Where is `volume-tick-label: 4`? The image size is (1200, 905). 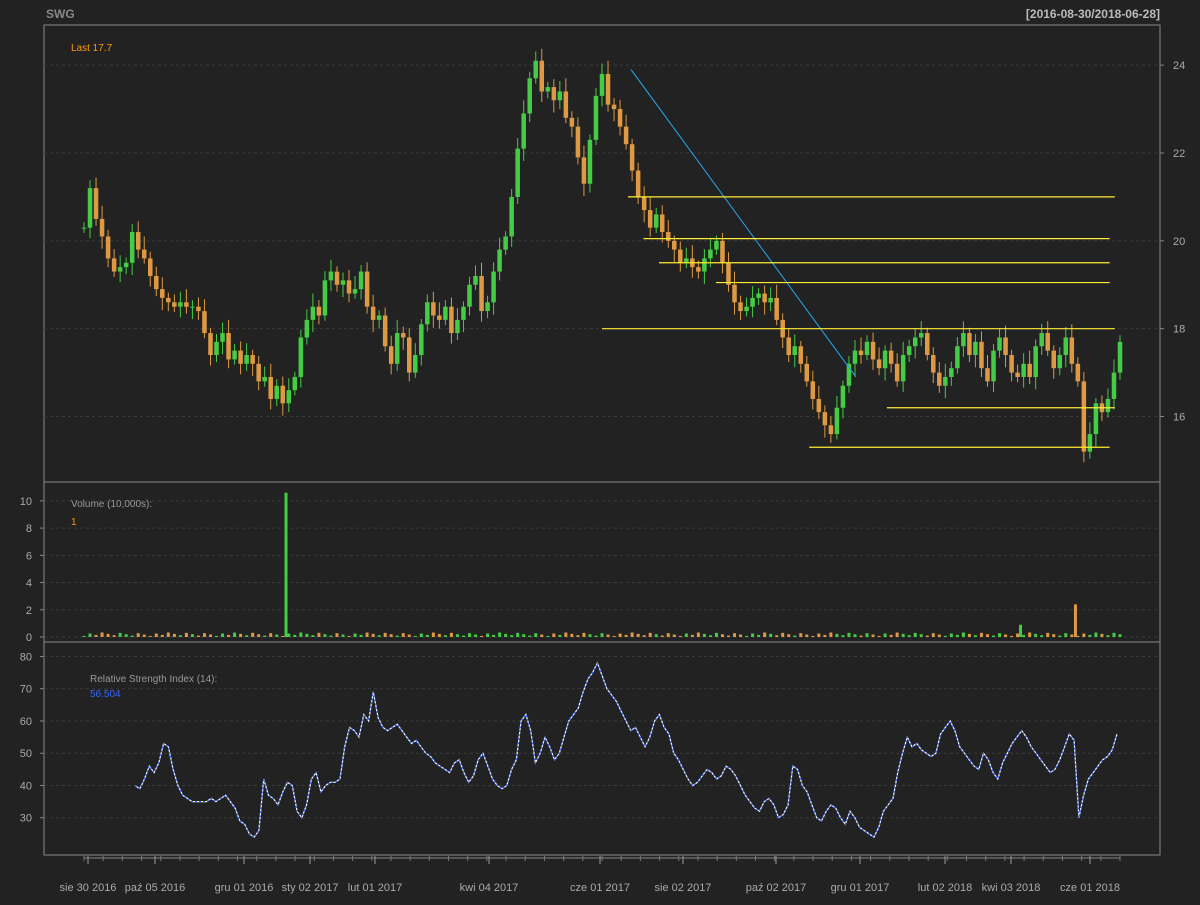
volume-tick-label: 4 is located at coordinates (29, 584).